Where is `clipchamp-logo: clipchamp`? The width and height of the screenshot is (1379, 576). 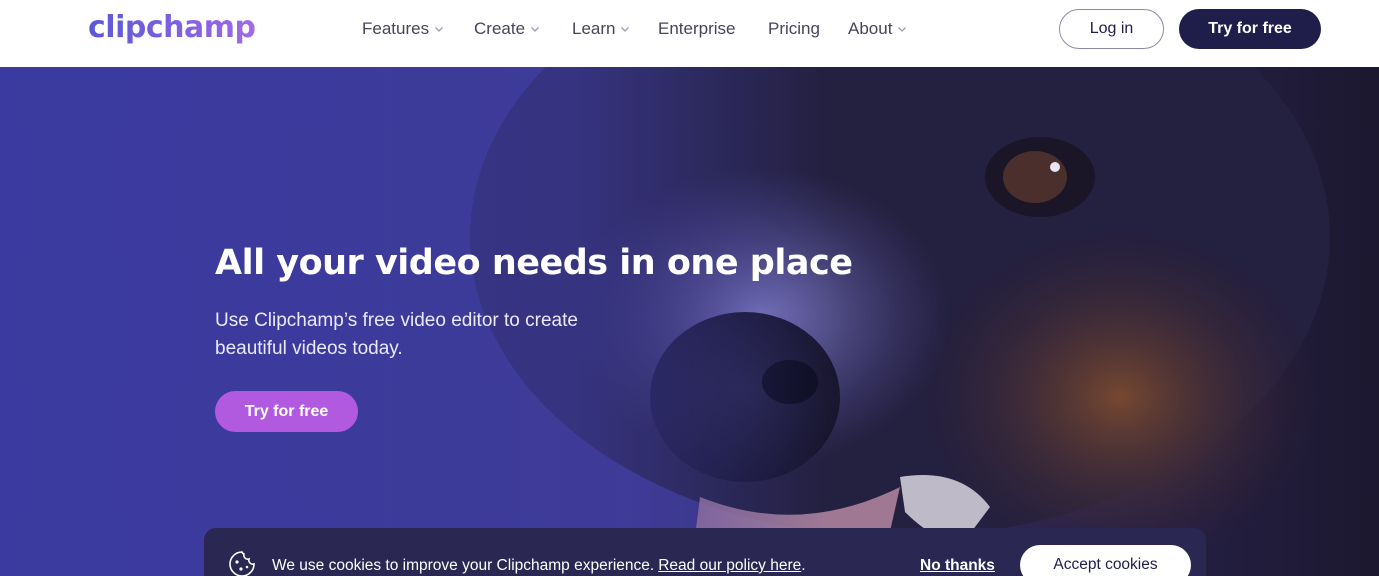 clipchamp-logo: clipchamp is located at coordinates (172, 27).